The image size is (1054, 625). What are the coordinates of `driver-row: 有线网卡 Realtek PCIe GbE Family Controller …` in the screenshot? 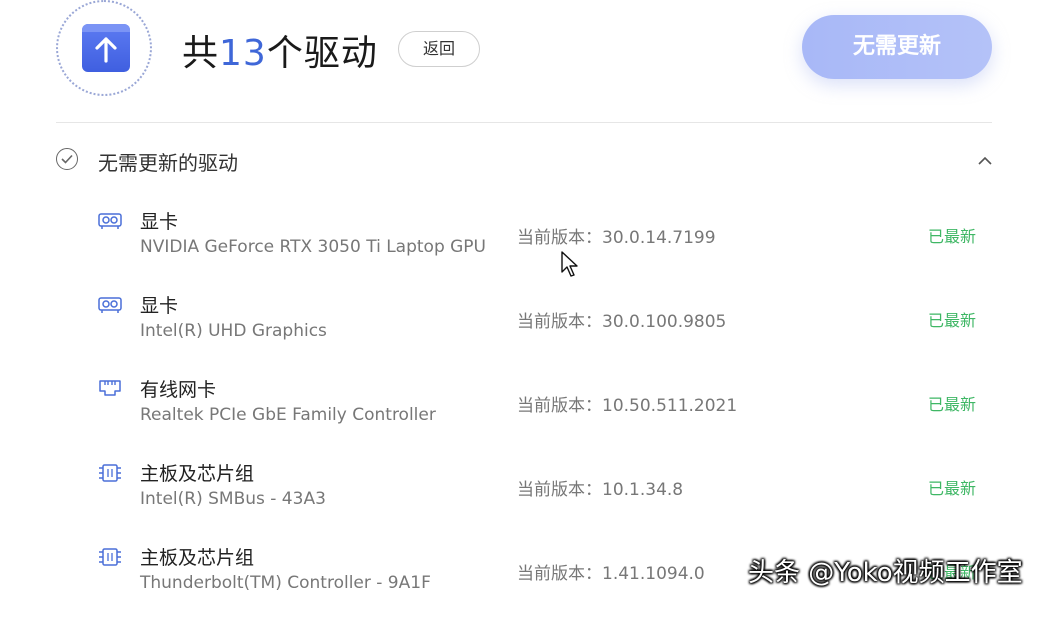 It's located at (527, 415).